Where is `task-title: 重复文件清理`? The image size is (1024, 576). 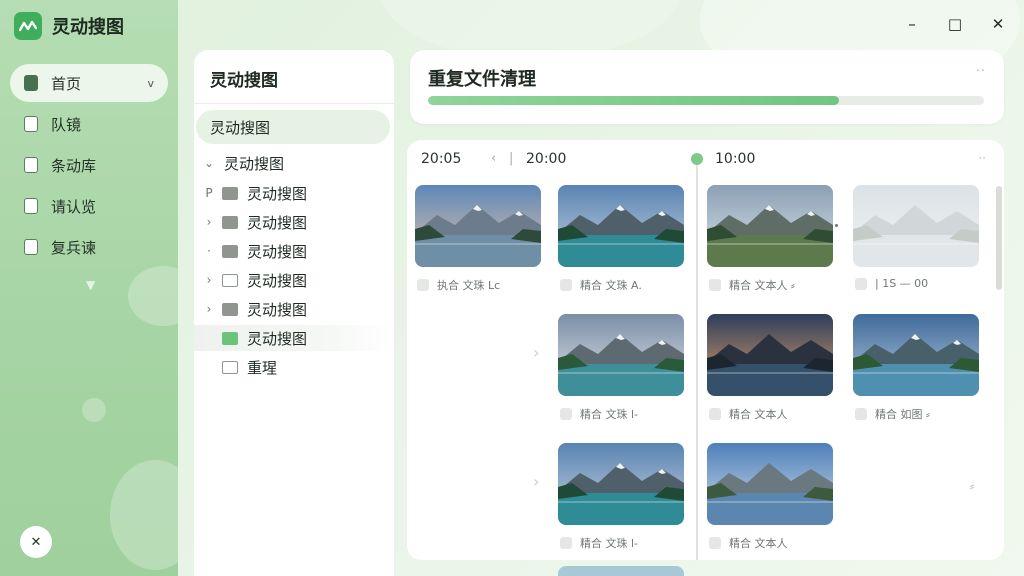
task-title: 重复文件清理 is located at coordinates (482, 79).